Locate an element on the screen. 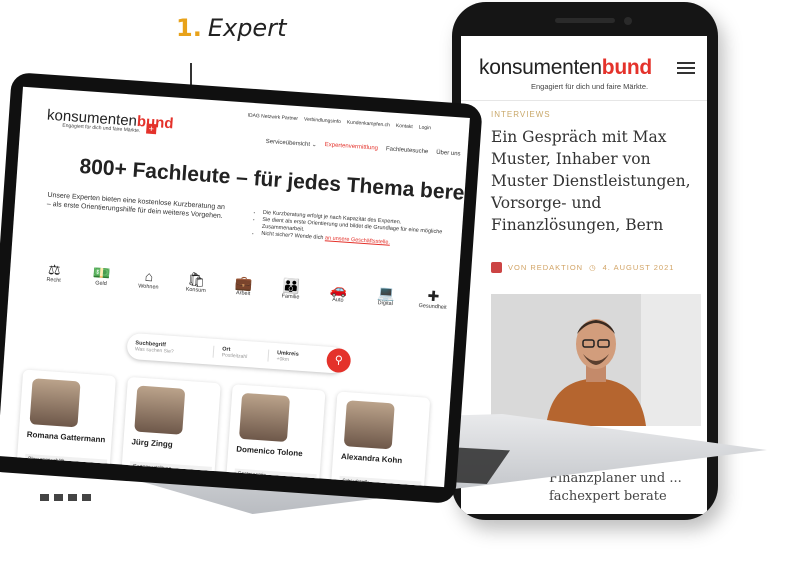 Image resolution: width=803 pixels, height=569 pixels. category-familie: 👪 Familie is located at coordinates (290, 289).